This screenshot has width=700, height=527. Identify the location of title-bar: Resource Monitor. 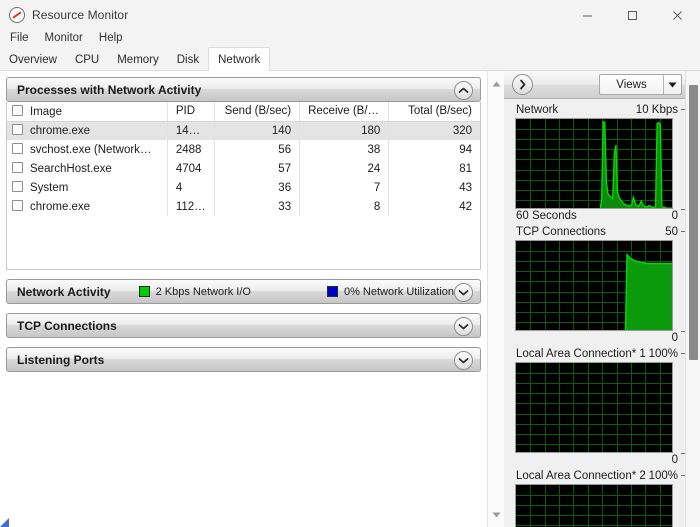
(350, 15).